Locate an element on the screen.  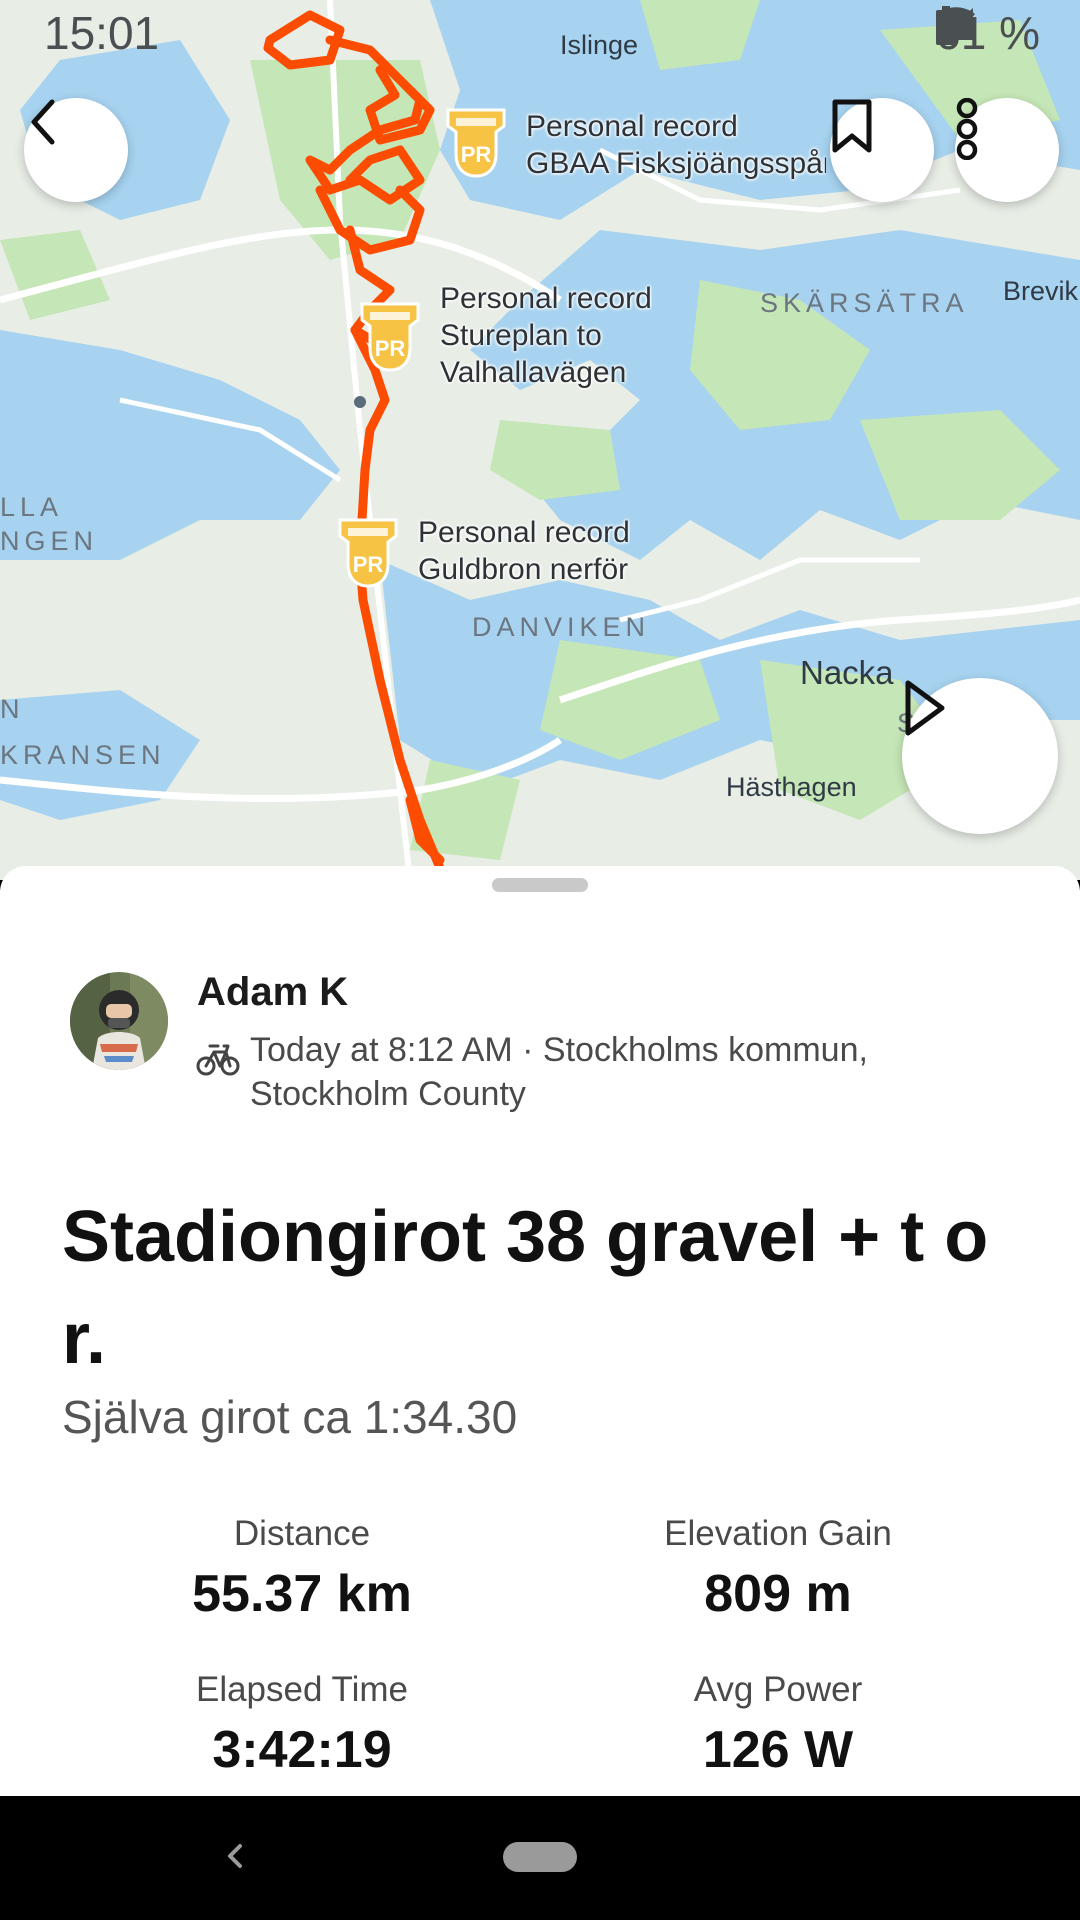
map-label-n: N is located at coordinates (12, 709).